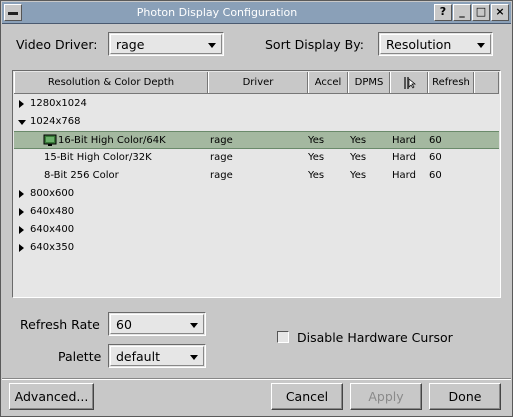 This screenshot has height=417, width=513. Describe the element at coordinates (256, 176) in the screenshot. I see `color-depth-row: 8-Bit 256 Color rage Yes Yes Hard 60` at that location.